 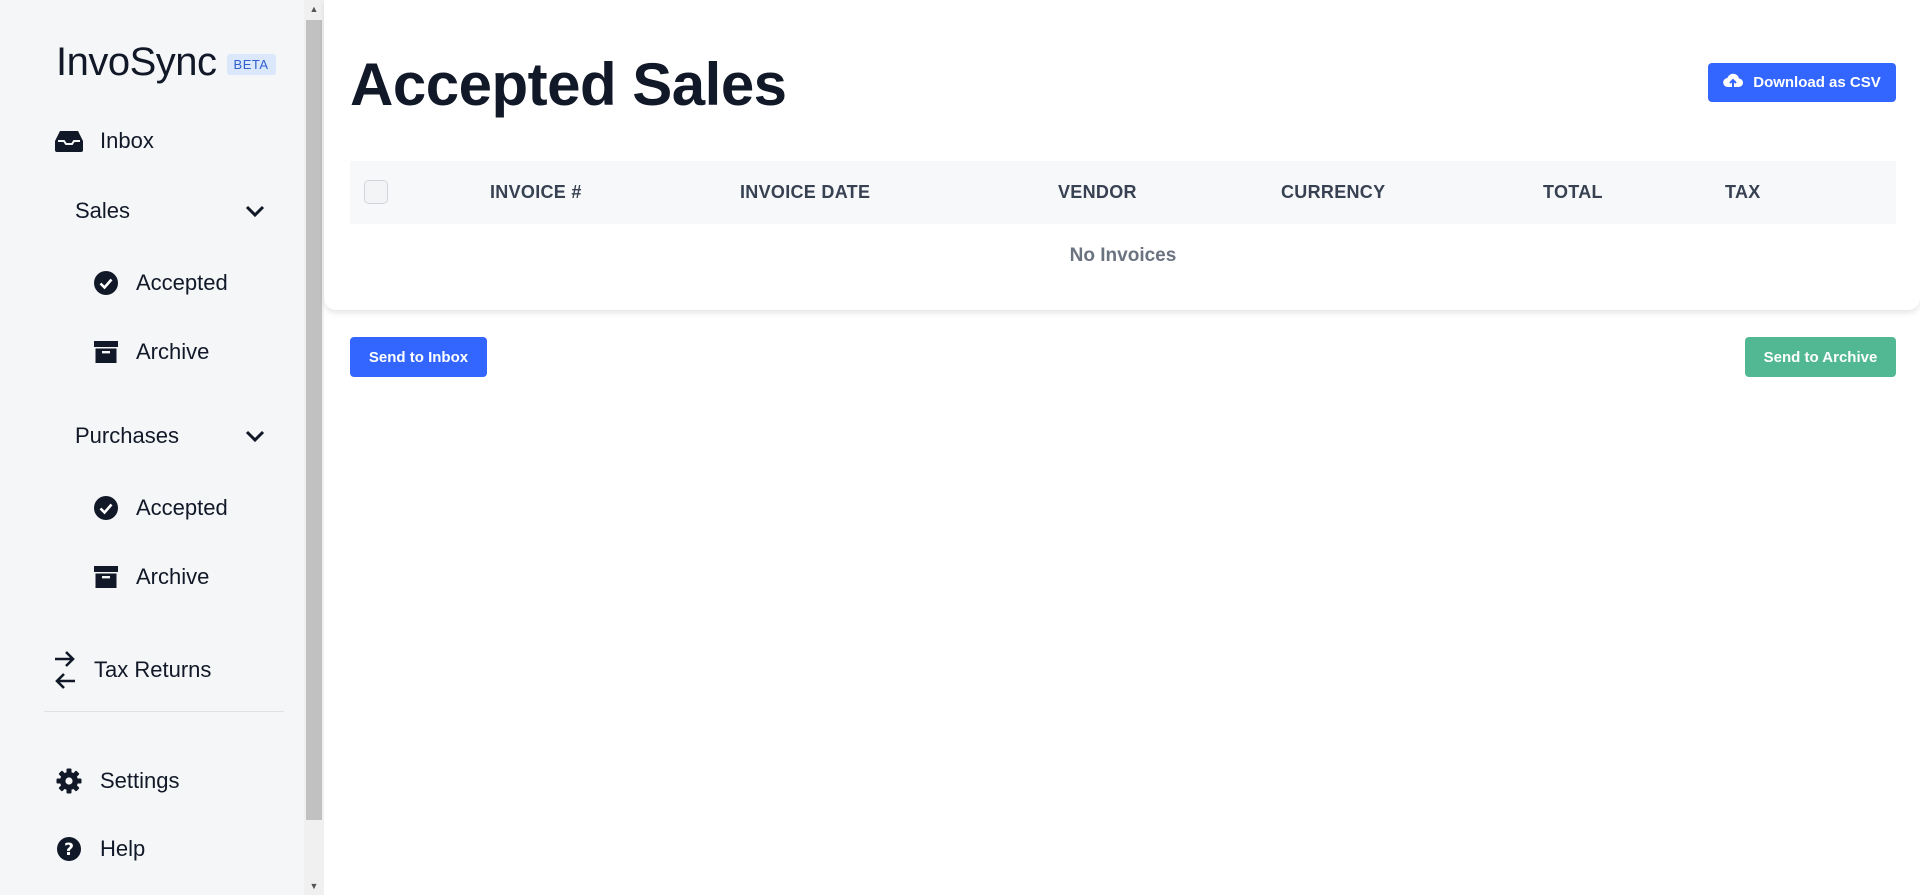 I want to click on cloud-upload-icon, so click(x=1733, y=83).